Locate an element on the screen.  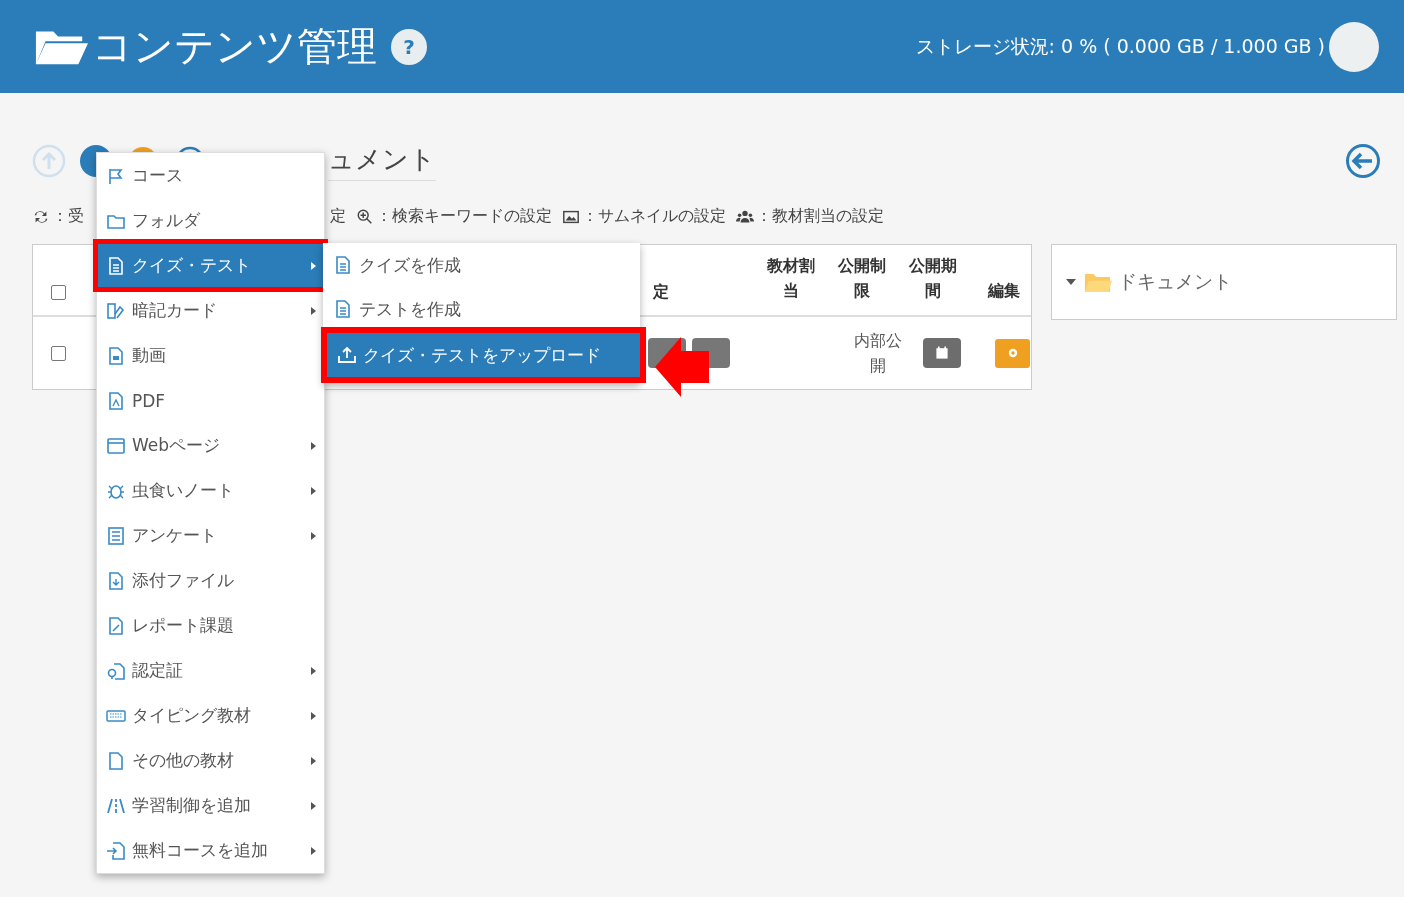
report-icon is located at coordinates (116, 625).